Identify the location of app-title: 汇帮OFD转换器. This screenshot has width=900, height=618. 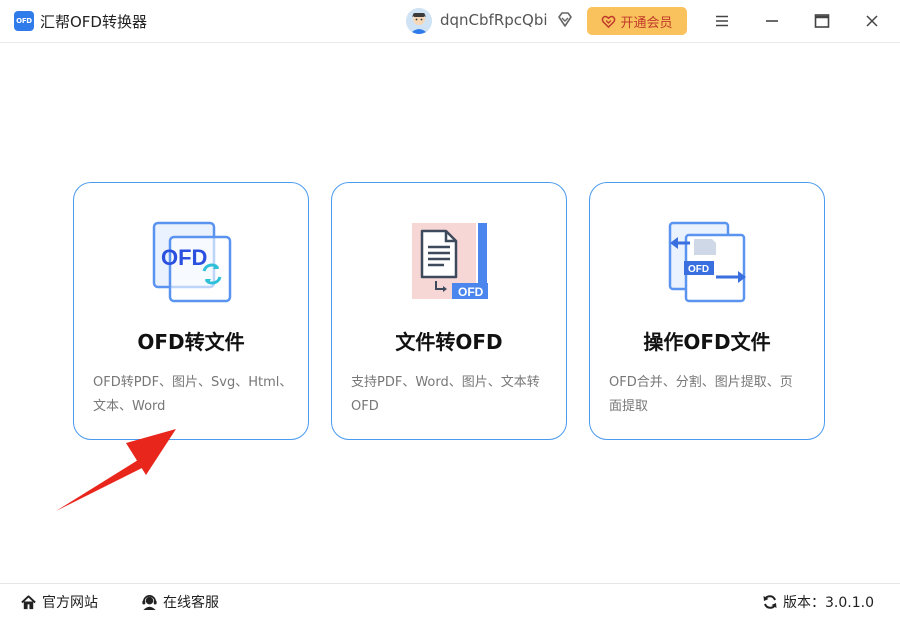
(93, 22).